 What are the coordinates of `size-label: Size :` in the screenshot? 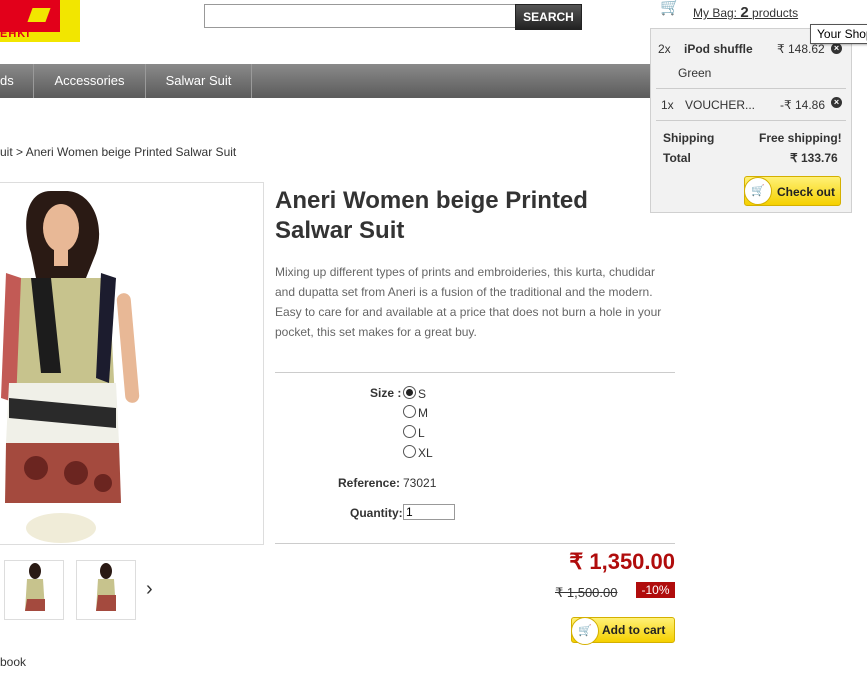 It's located at (386, 393).